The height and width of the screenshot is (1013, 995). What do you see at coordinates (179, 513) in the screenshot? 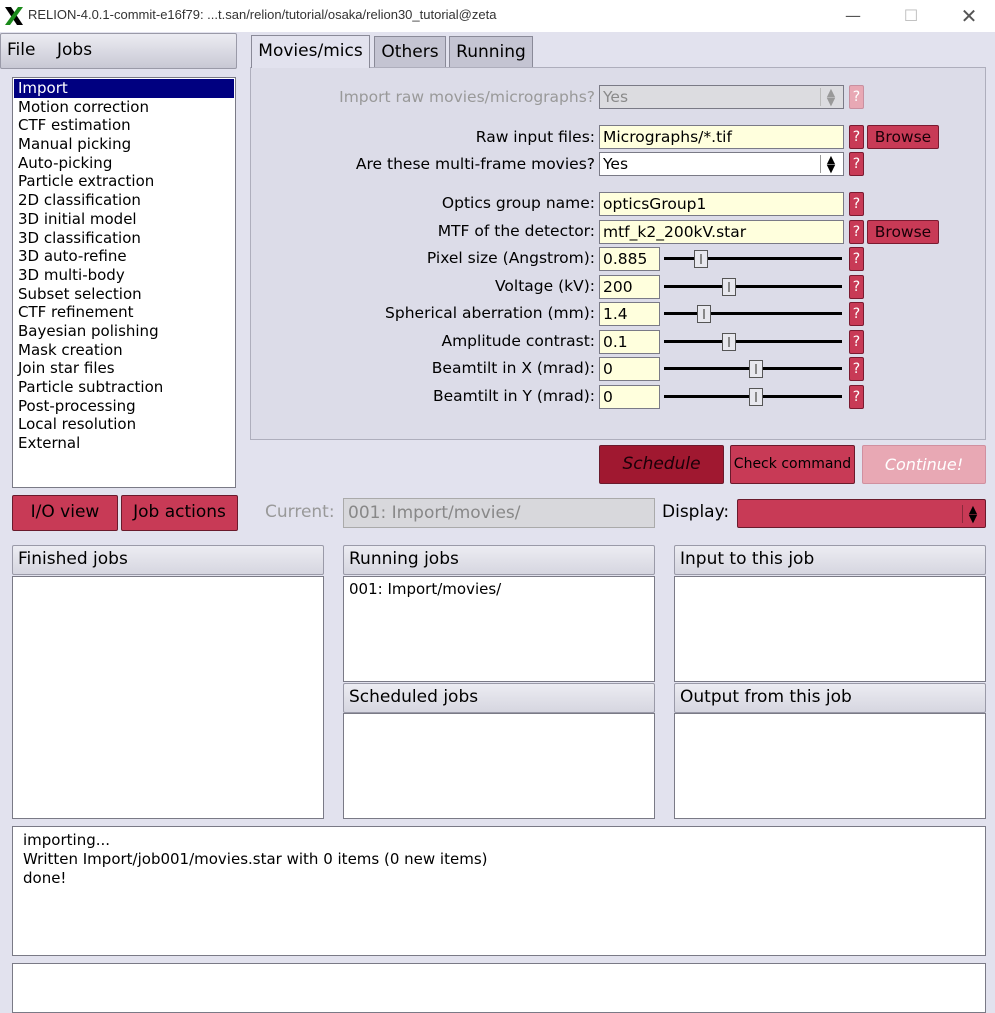
I see `job-actions-button: Job actions` at bounding box center [179, 513].